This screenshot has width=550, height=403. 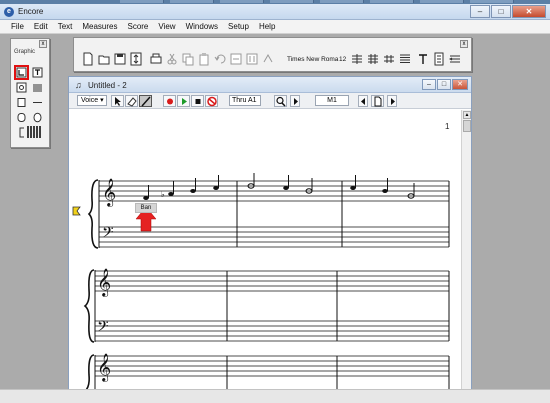 I want to click on measure-field: M1, so click(x=332, y=100).